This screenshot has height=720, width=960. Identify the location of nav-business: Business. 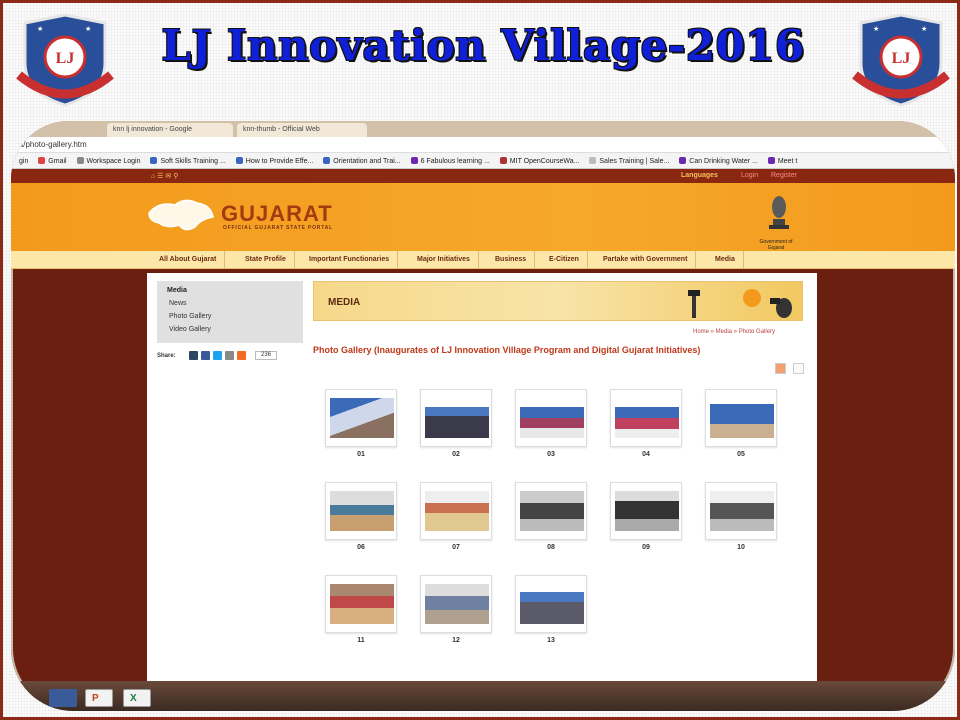
(511, 260).